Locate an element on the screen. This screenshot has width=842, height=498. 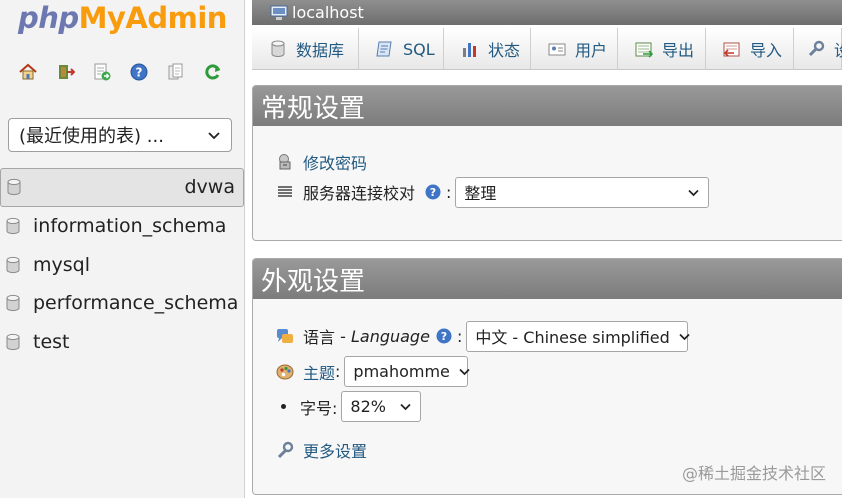
tab-status: 状态 is located at coordinates (487, 49).